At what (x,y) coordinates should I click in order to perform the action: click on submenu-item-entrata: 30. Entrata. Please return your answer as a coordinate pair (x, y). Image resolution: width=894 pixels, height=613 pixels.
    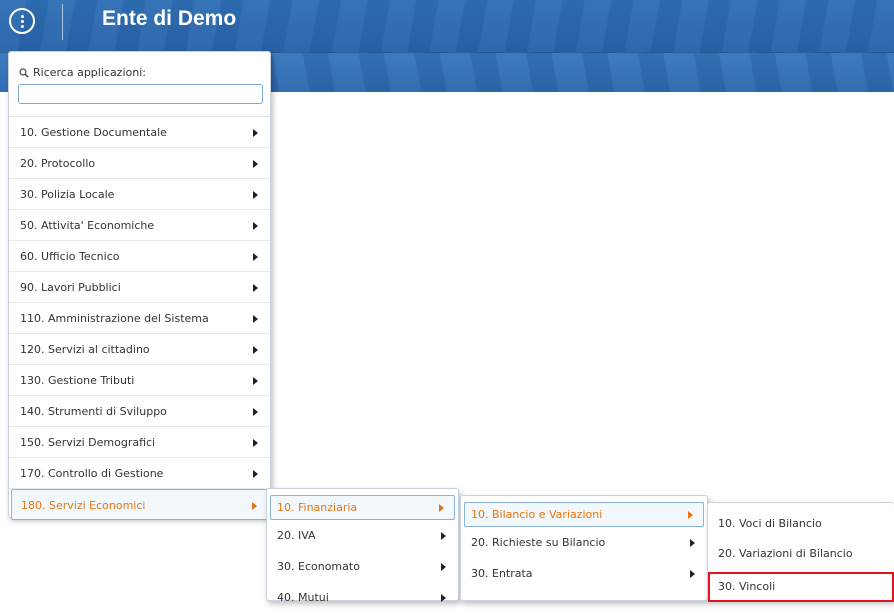
    Looking at the image, I should click on (584, 573).